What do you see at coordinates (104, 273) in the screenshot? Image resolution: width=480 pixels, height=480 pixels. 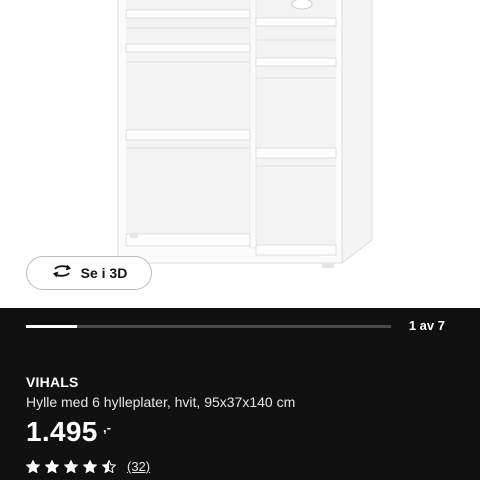 I see `view-3d-label: Se i 3D` at bounding box center [104, 273].